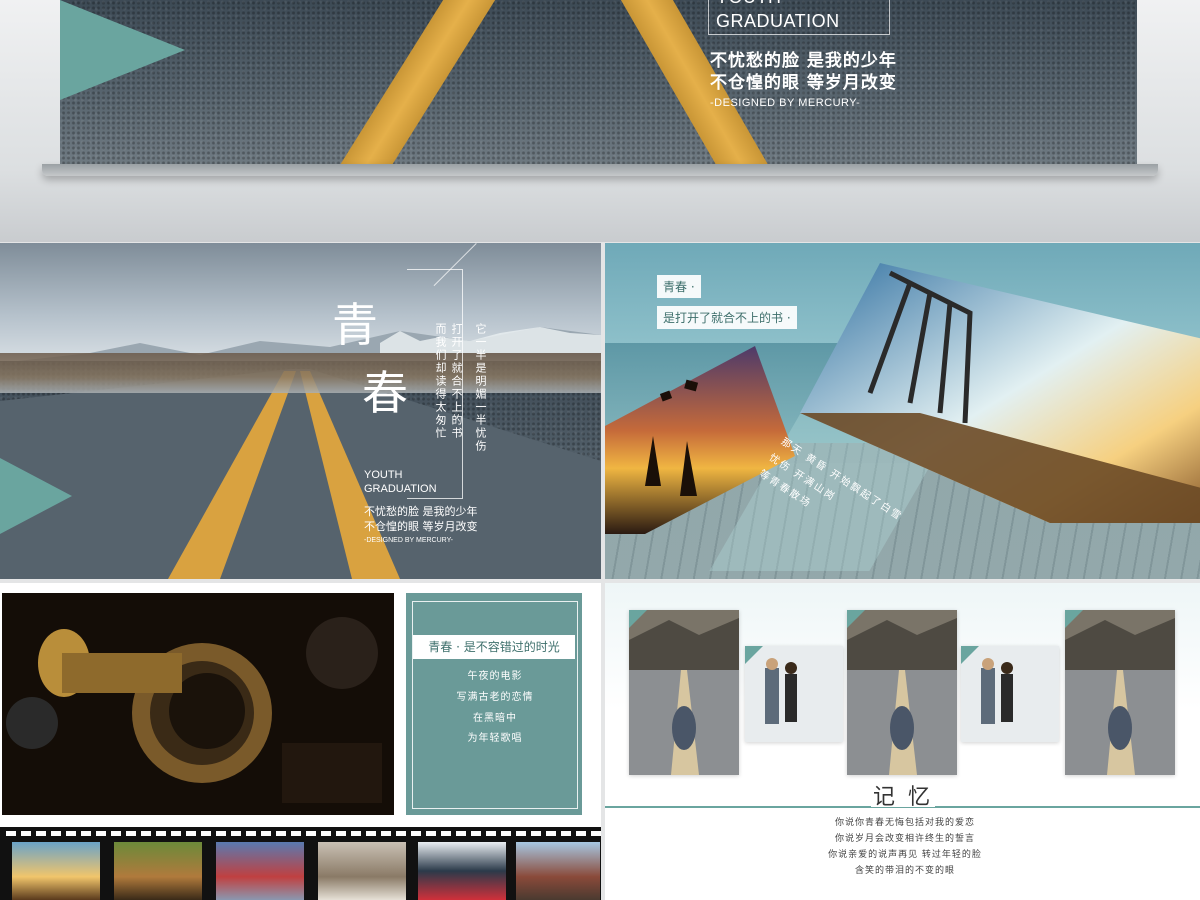 This screenshot has width=1200, height=900. What do you see at coordinates (905, 855) in the screenshot?
I see `s4-line-3: 你说亲爱的说声再见 转过年轻的脸` at bounding box center [905, 855].